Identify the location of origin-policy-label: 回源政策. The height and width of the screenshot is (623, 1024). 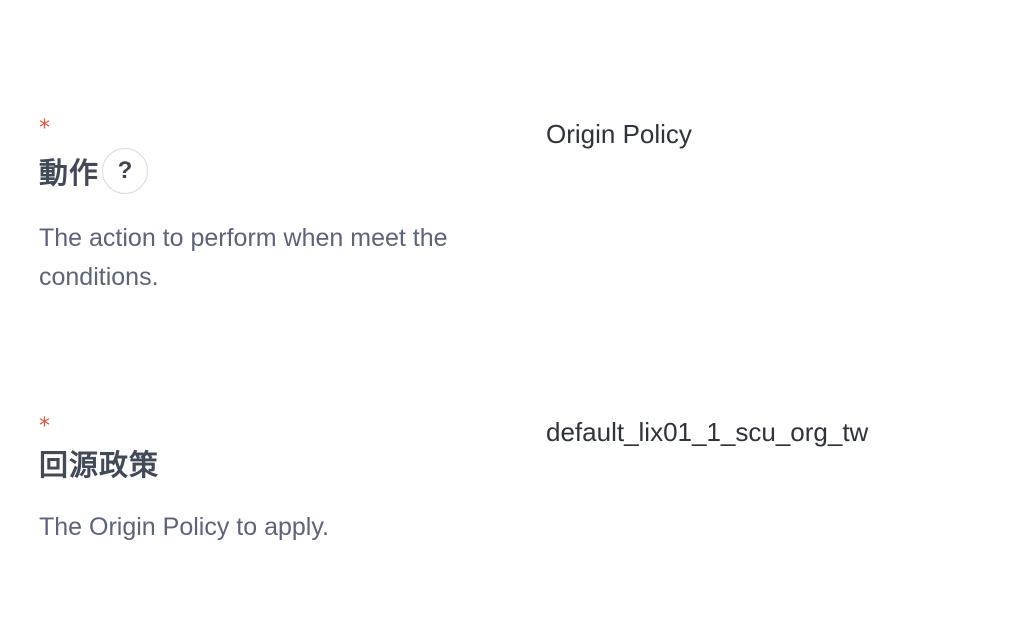
(99, 465).